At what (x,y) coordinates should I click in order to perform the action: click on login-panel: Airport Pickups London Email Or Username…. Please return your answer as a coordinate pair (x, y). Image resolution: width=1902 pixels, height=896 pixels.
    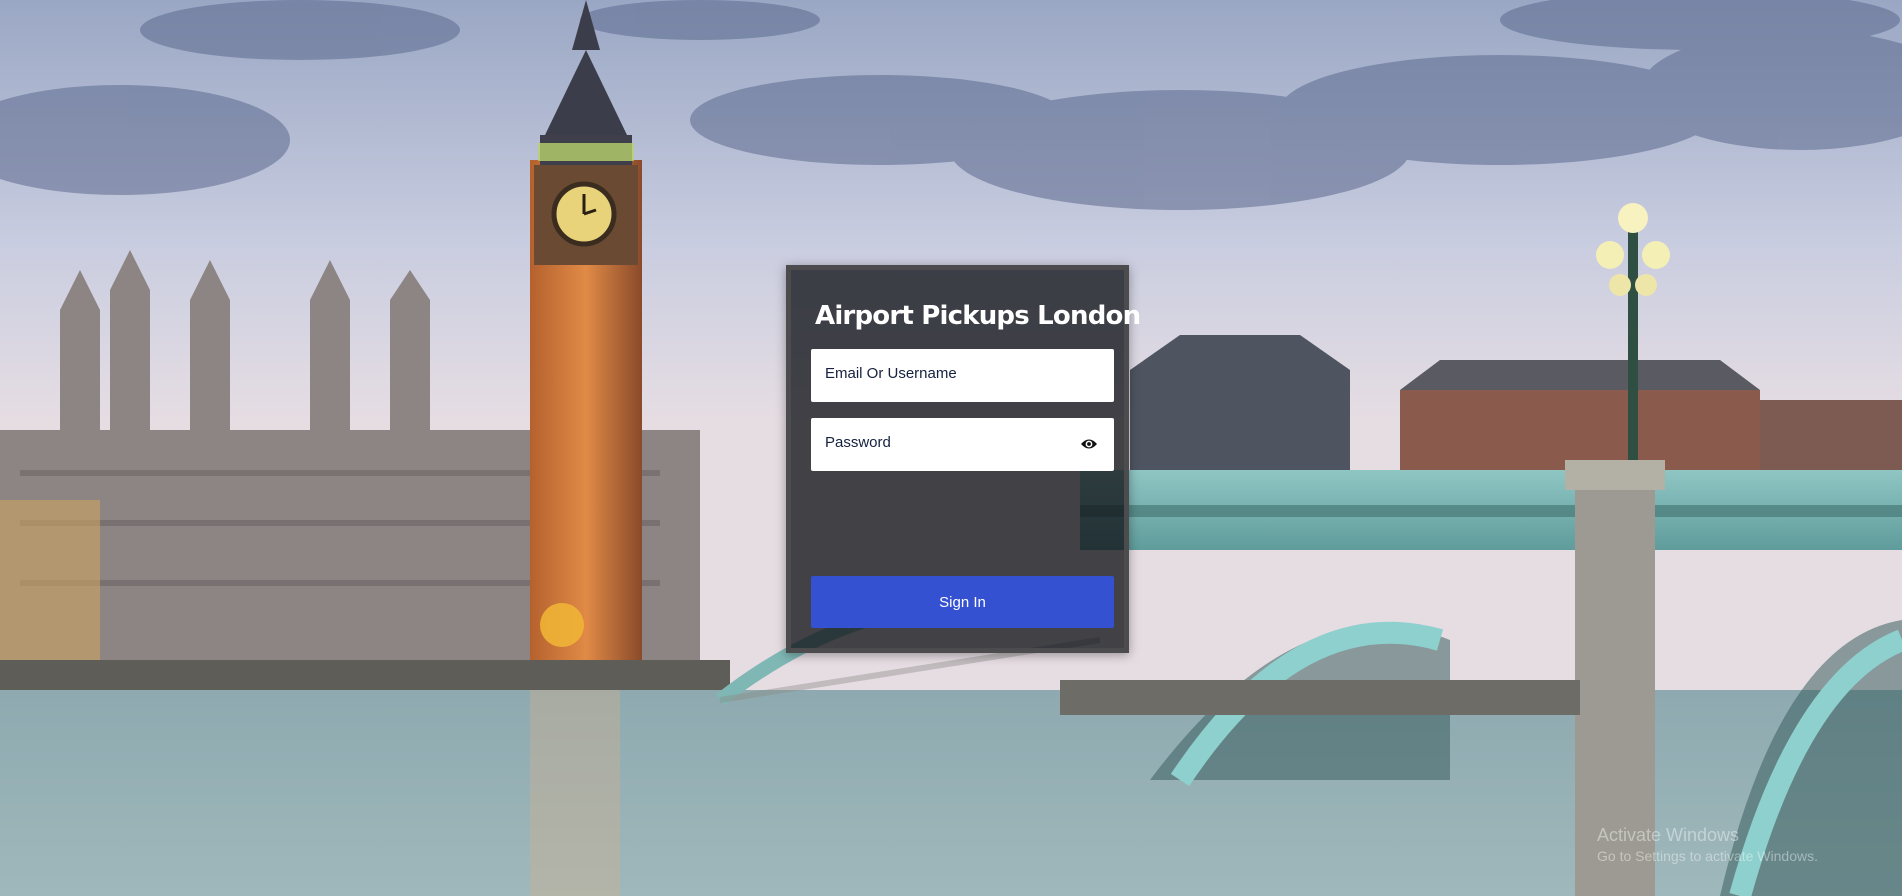
    Looking at the image, I should click on (963, 459).